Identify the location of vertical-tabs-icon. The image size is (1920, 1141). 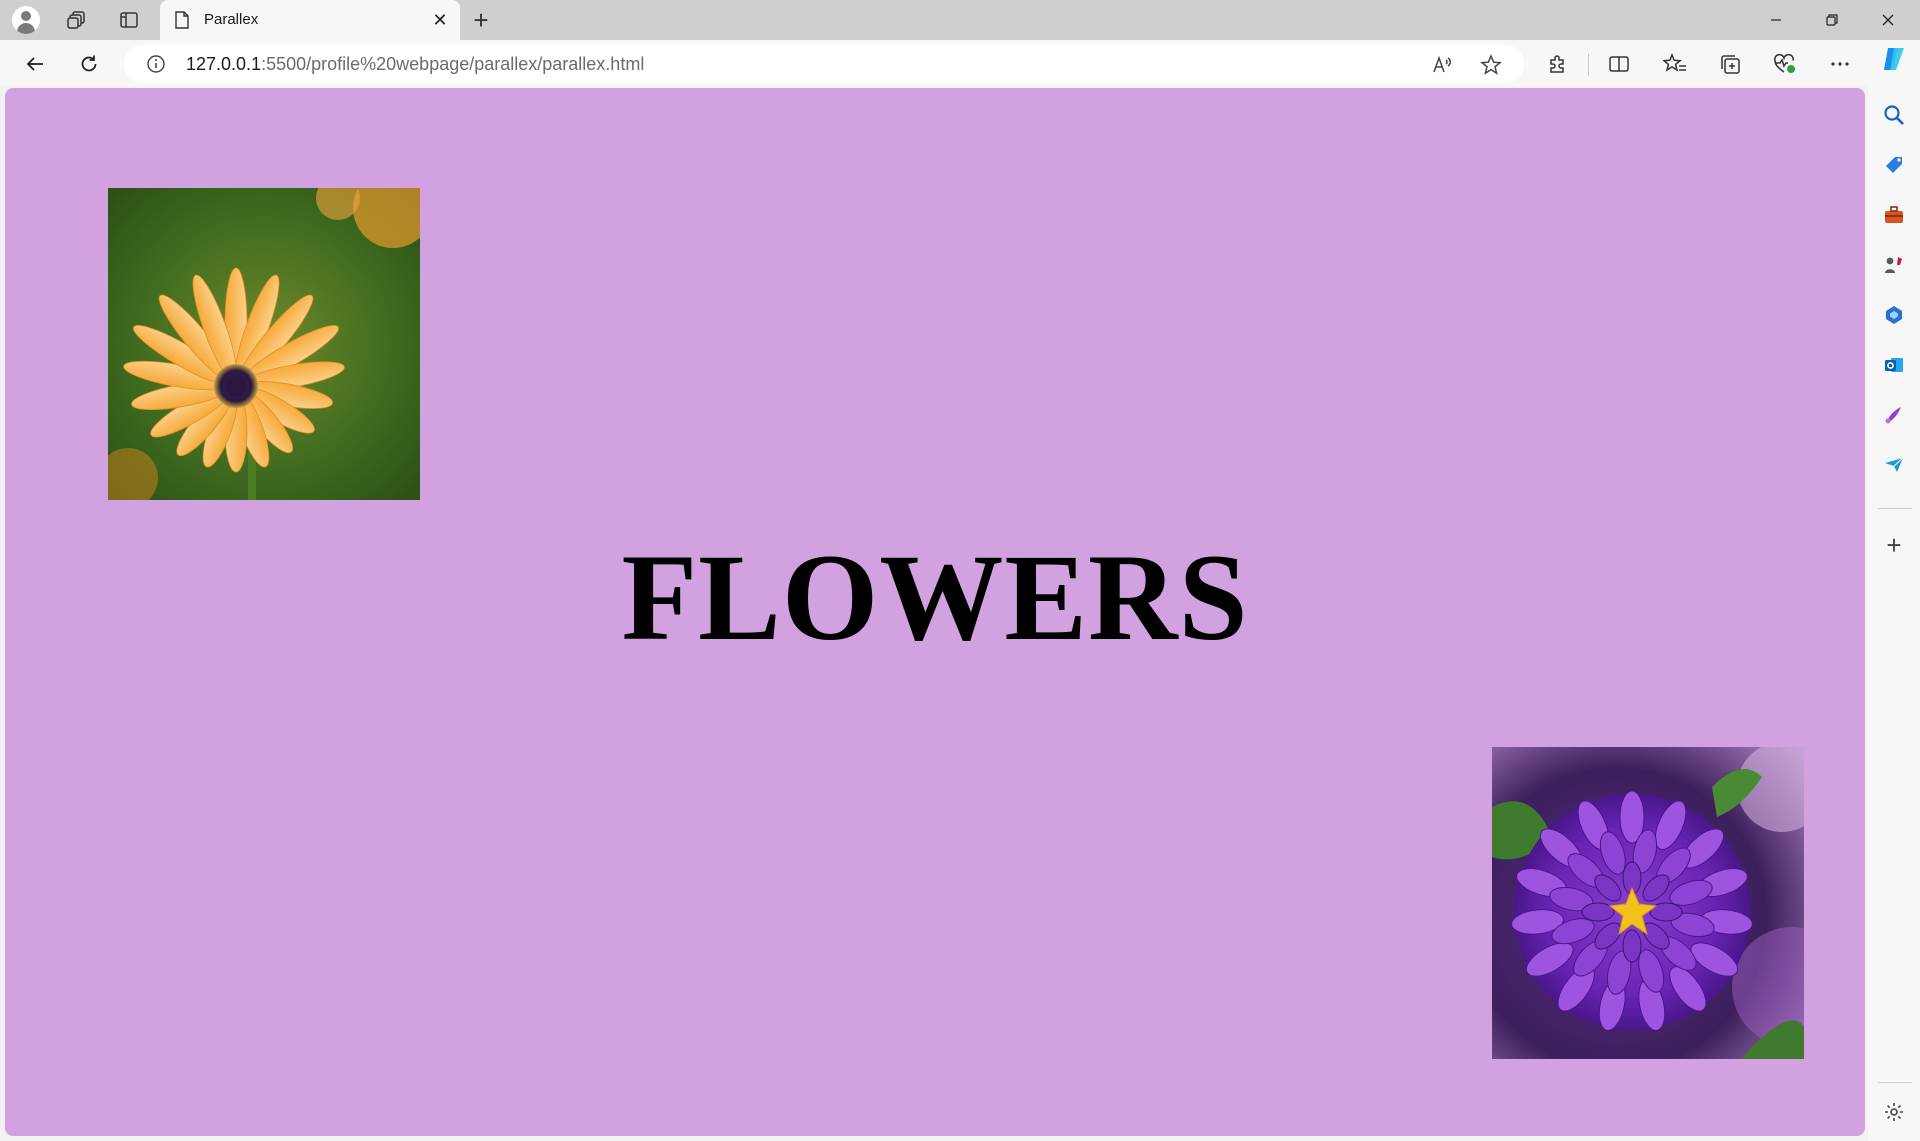
(129, 20).